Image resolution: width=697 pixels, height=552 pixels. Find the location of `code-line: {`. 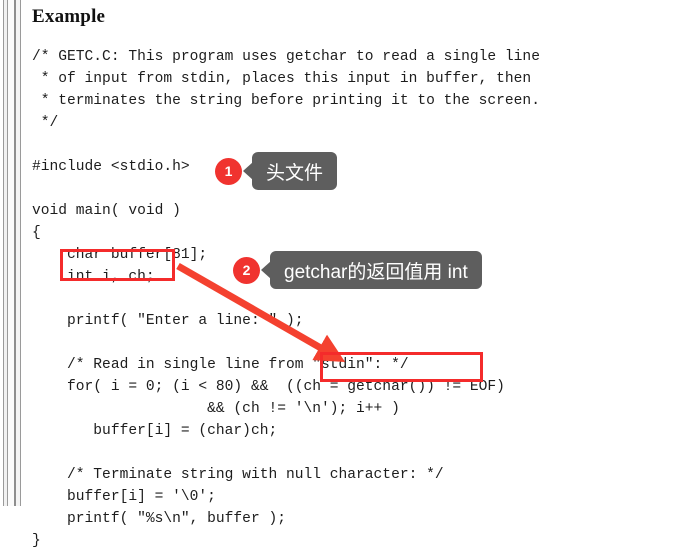

code-line: { is located at coordinates (36, 233).